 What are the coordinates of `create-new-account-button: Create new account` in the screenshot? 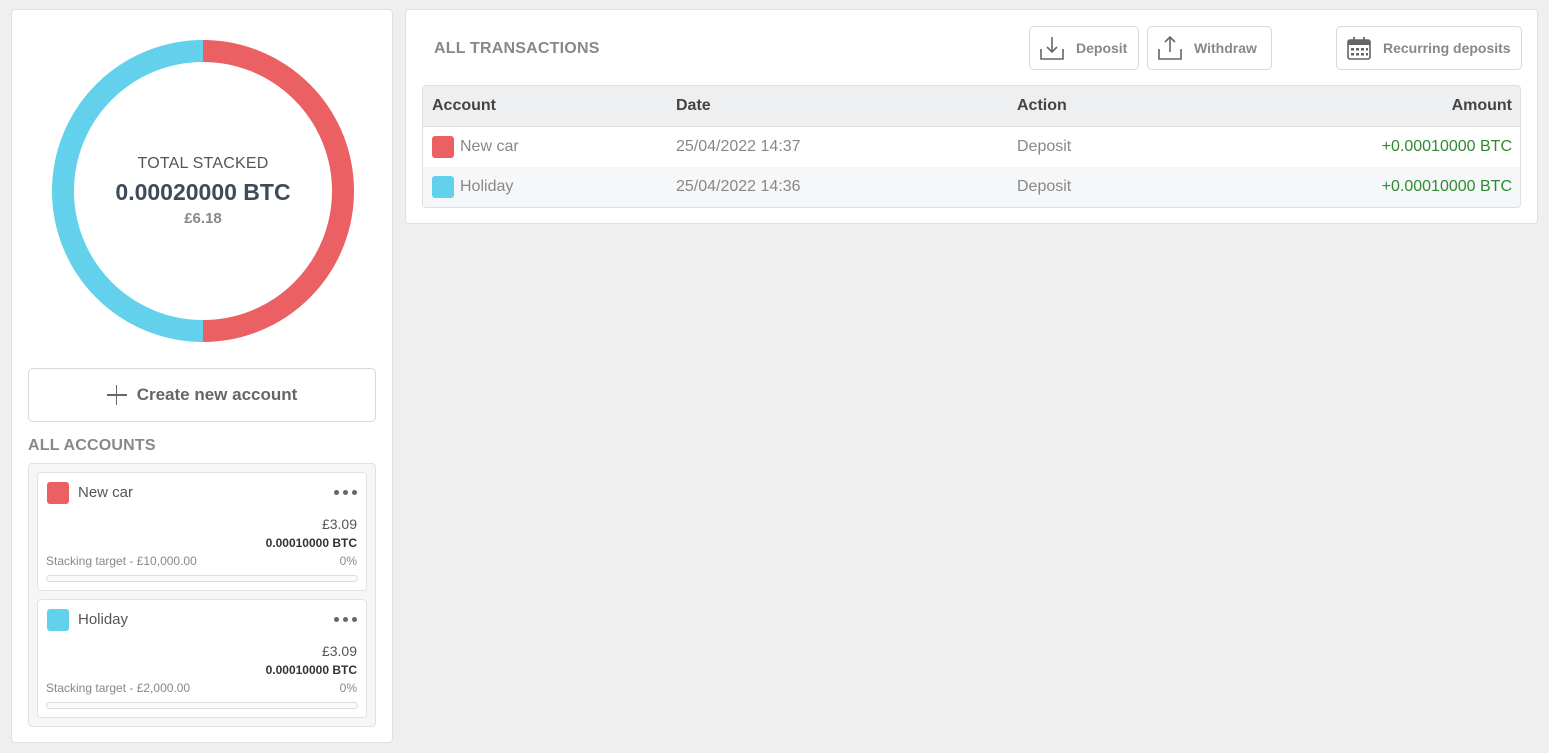 It's located at (202, 395).